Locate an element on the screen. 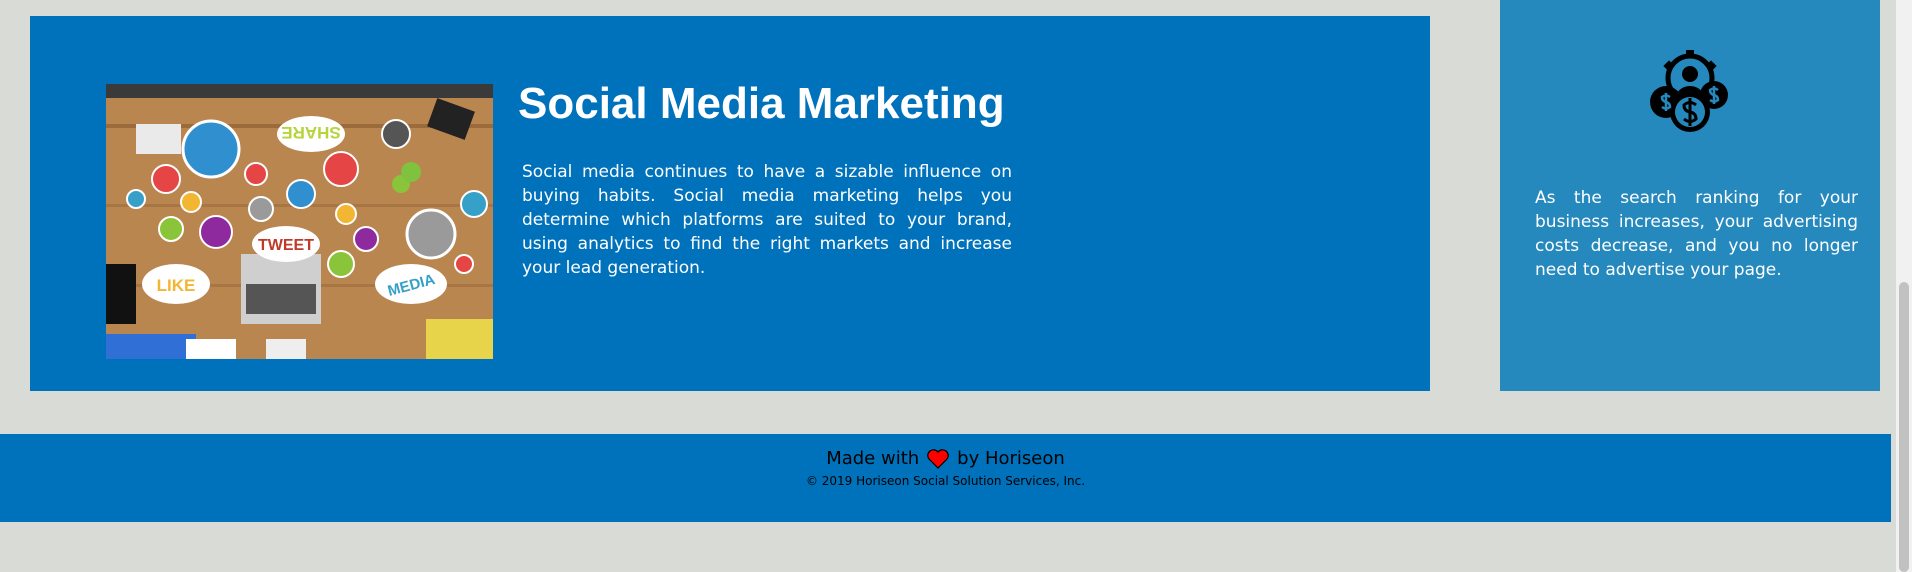 The height and width of the screenshot is (572, 1912). cost-management-icon is located at coordinates (1689, 91).